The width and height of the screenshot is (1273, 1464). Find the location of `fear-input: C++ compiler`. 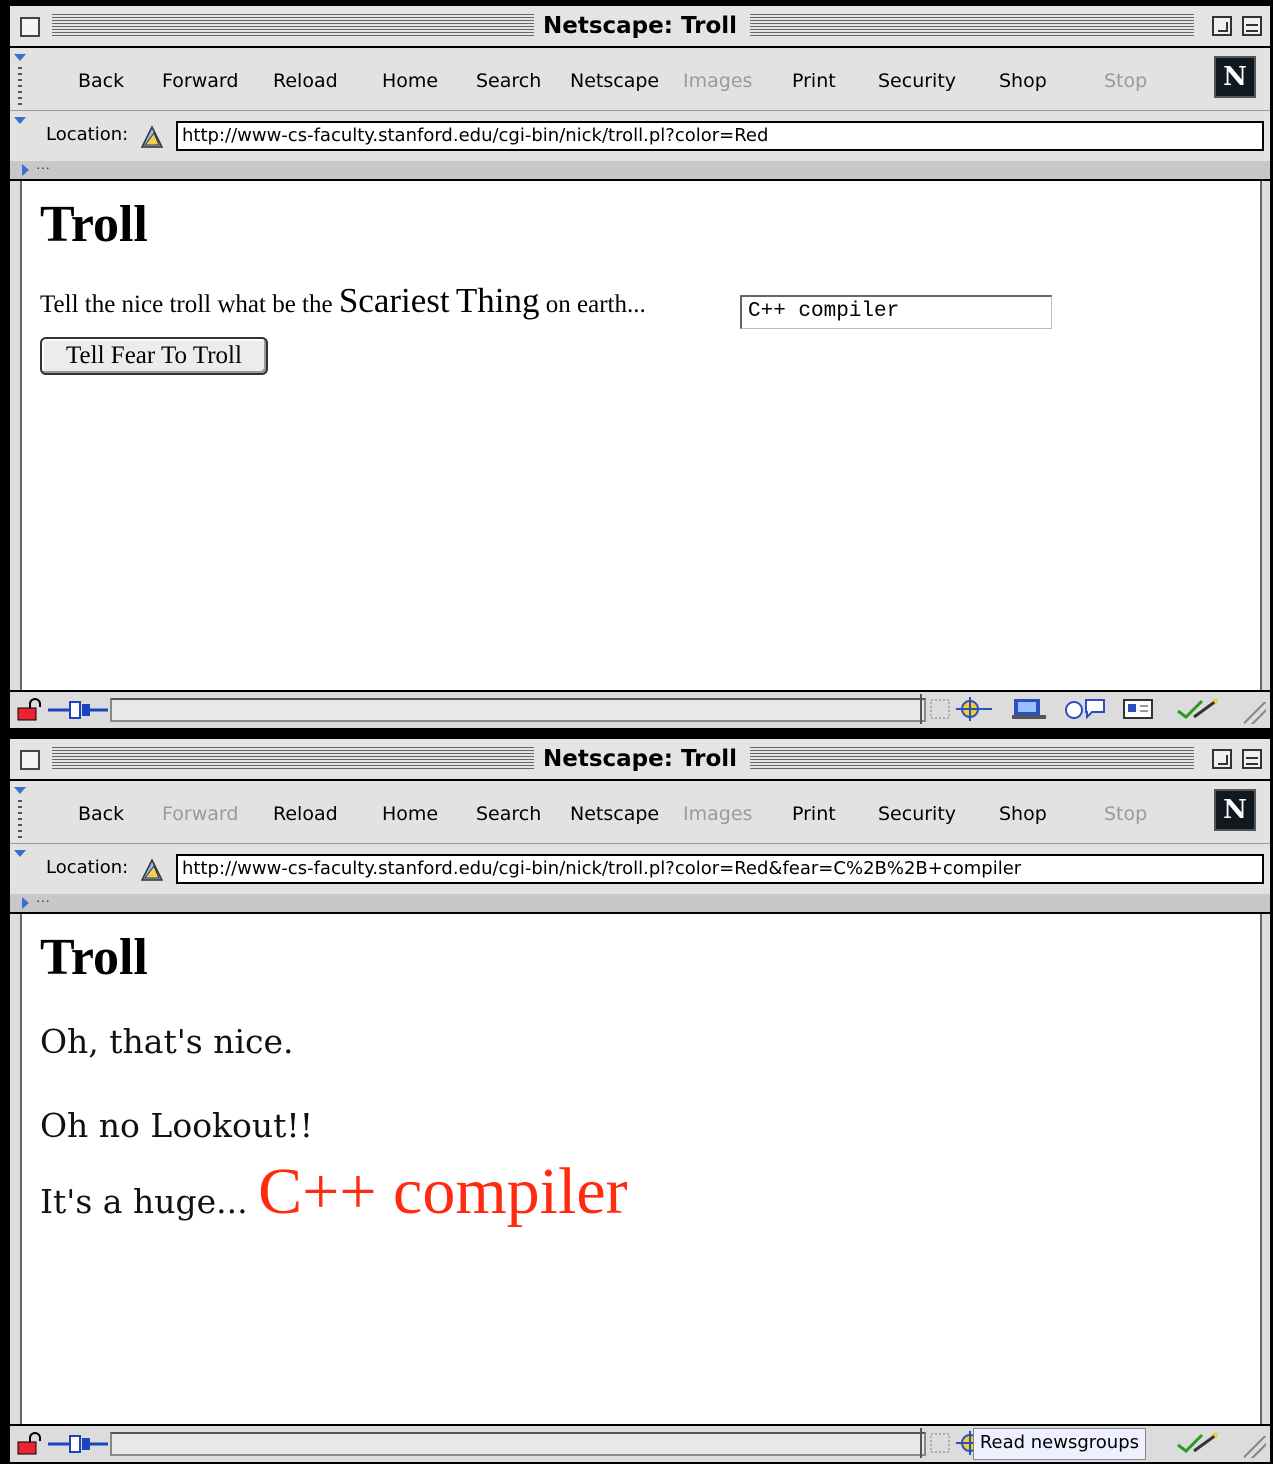

fear-input: C++ compiler is located at coordinates (896, 312).